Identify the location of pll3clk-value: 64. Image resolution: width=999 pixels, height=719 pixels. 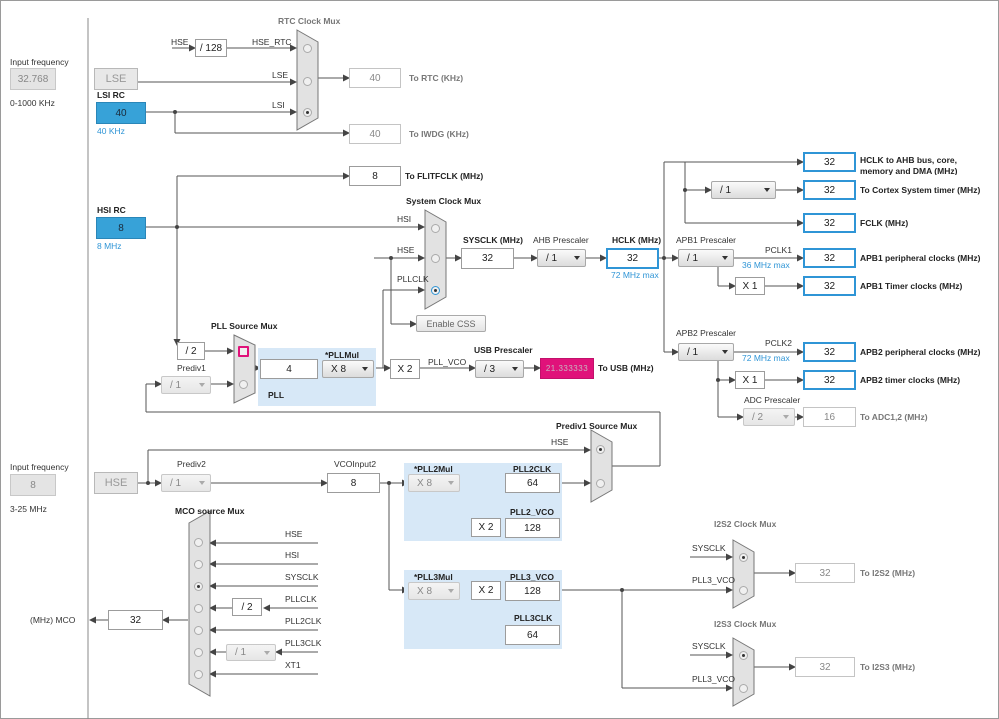
(532, 635).